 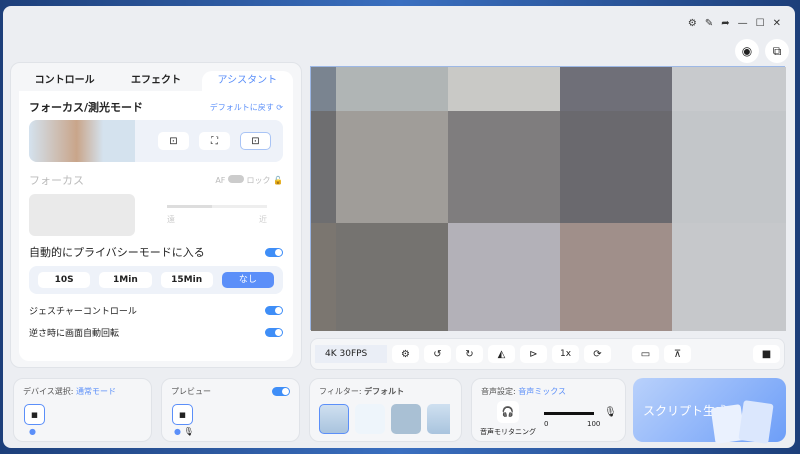 What do you see at coordinates (734, 23) in the screenshot?
I see `titlebar-controls: ⚙ ✎ ➦ — ☐ ✕` at bounding box center [734, 23].